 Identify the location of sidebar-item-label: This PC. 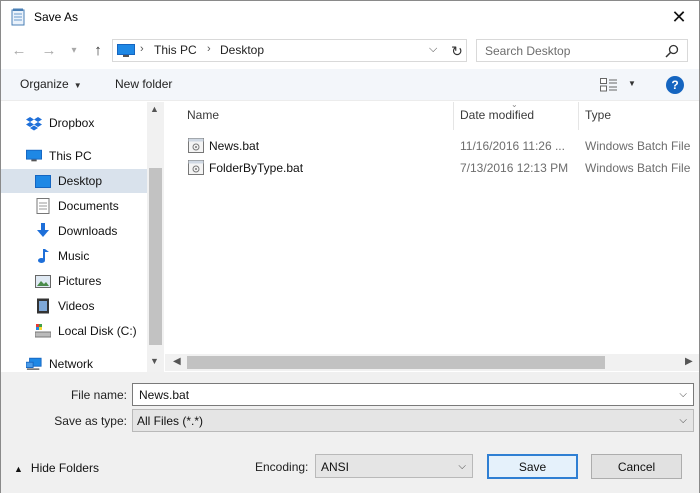
(70, 156).